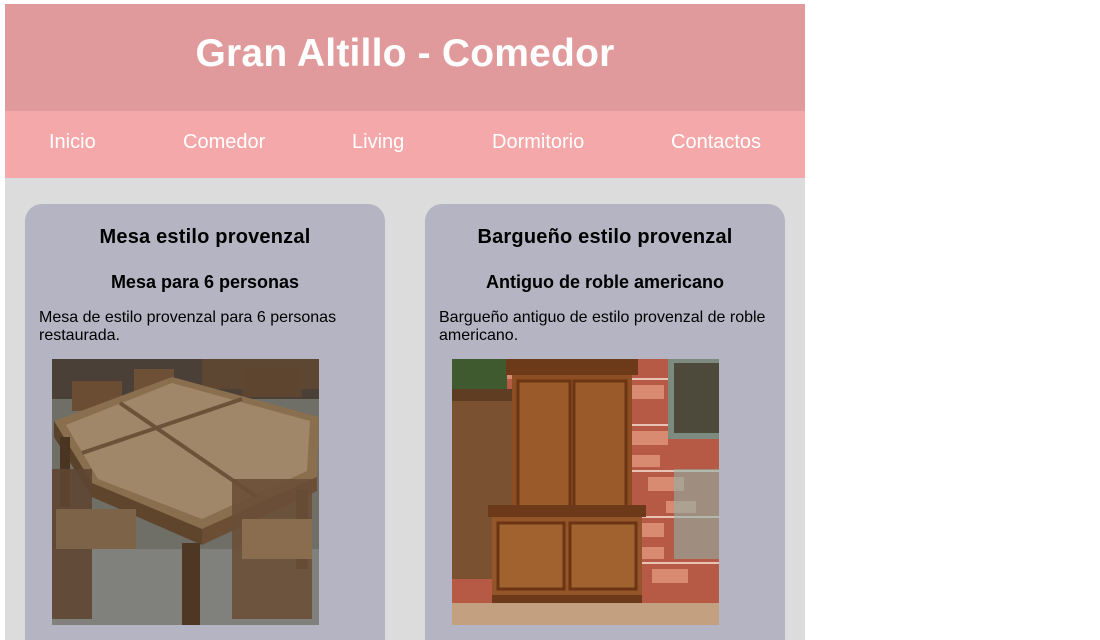 This screenshot has height=640, width=1100. I want to click on product-photo-table, so click(185, 492).